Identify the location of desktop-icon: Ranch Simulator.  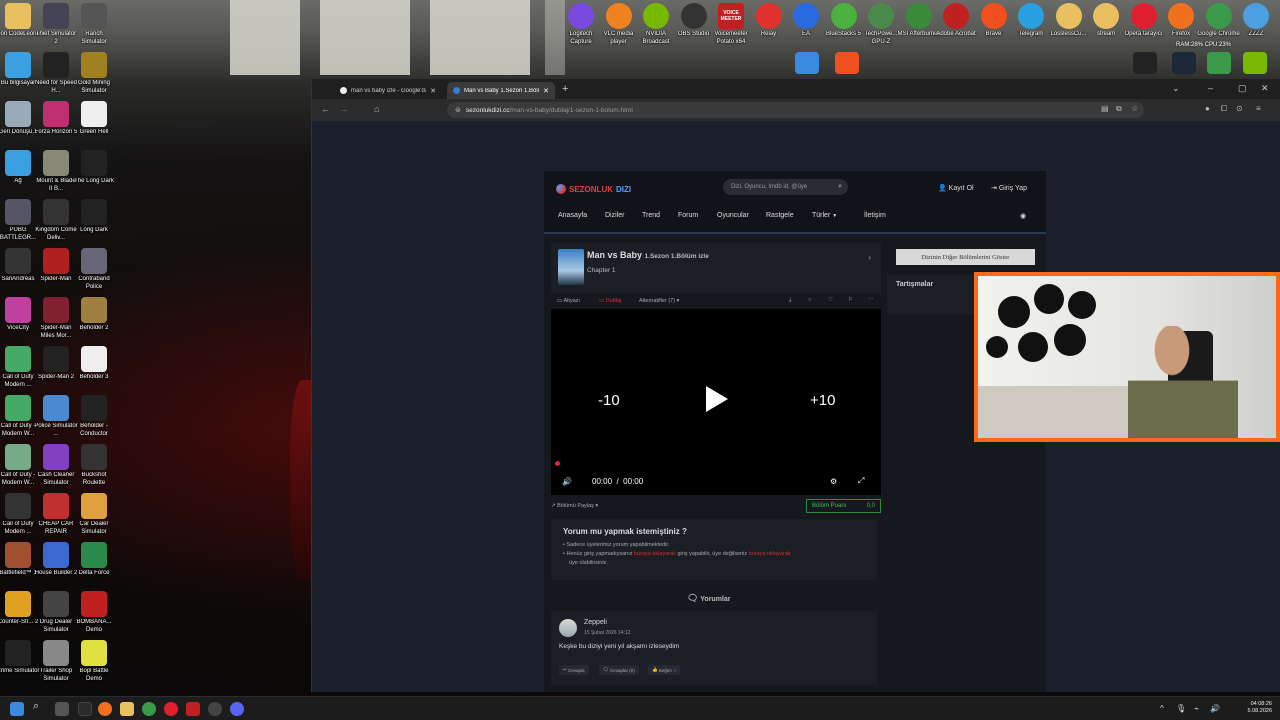
(94, 24).